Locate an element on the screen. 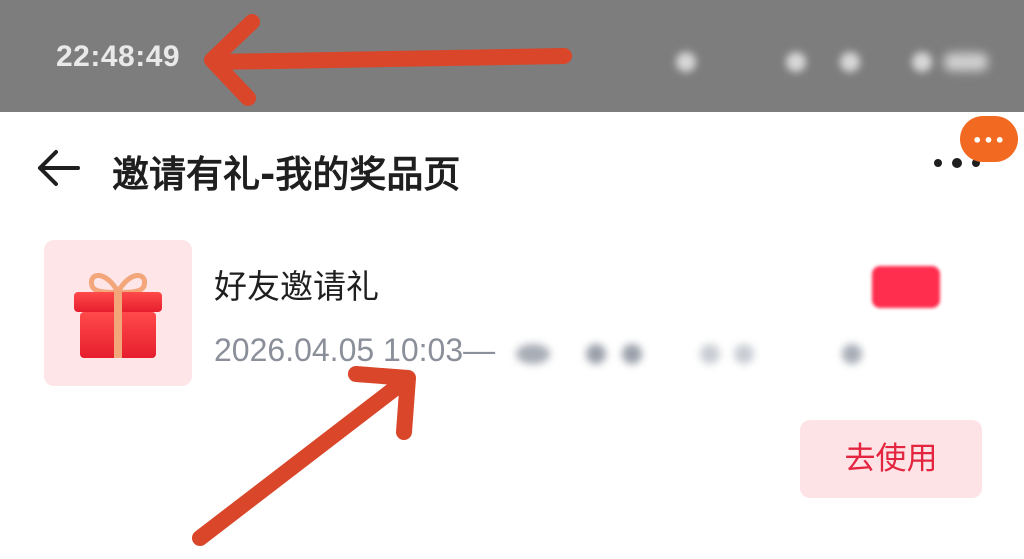 This screenshot has width=1024, height=559. page-title: 邀请有礼-我的奖品页 is located at coordinates (286, 174).